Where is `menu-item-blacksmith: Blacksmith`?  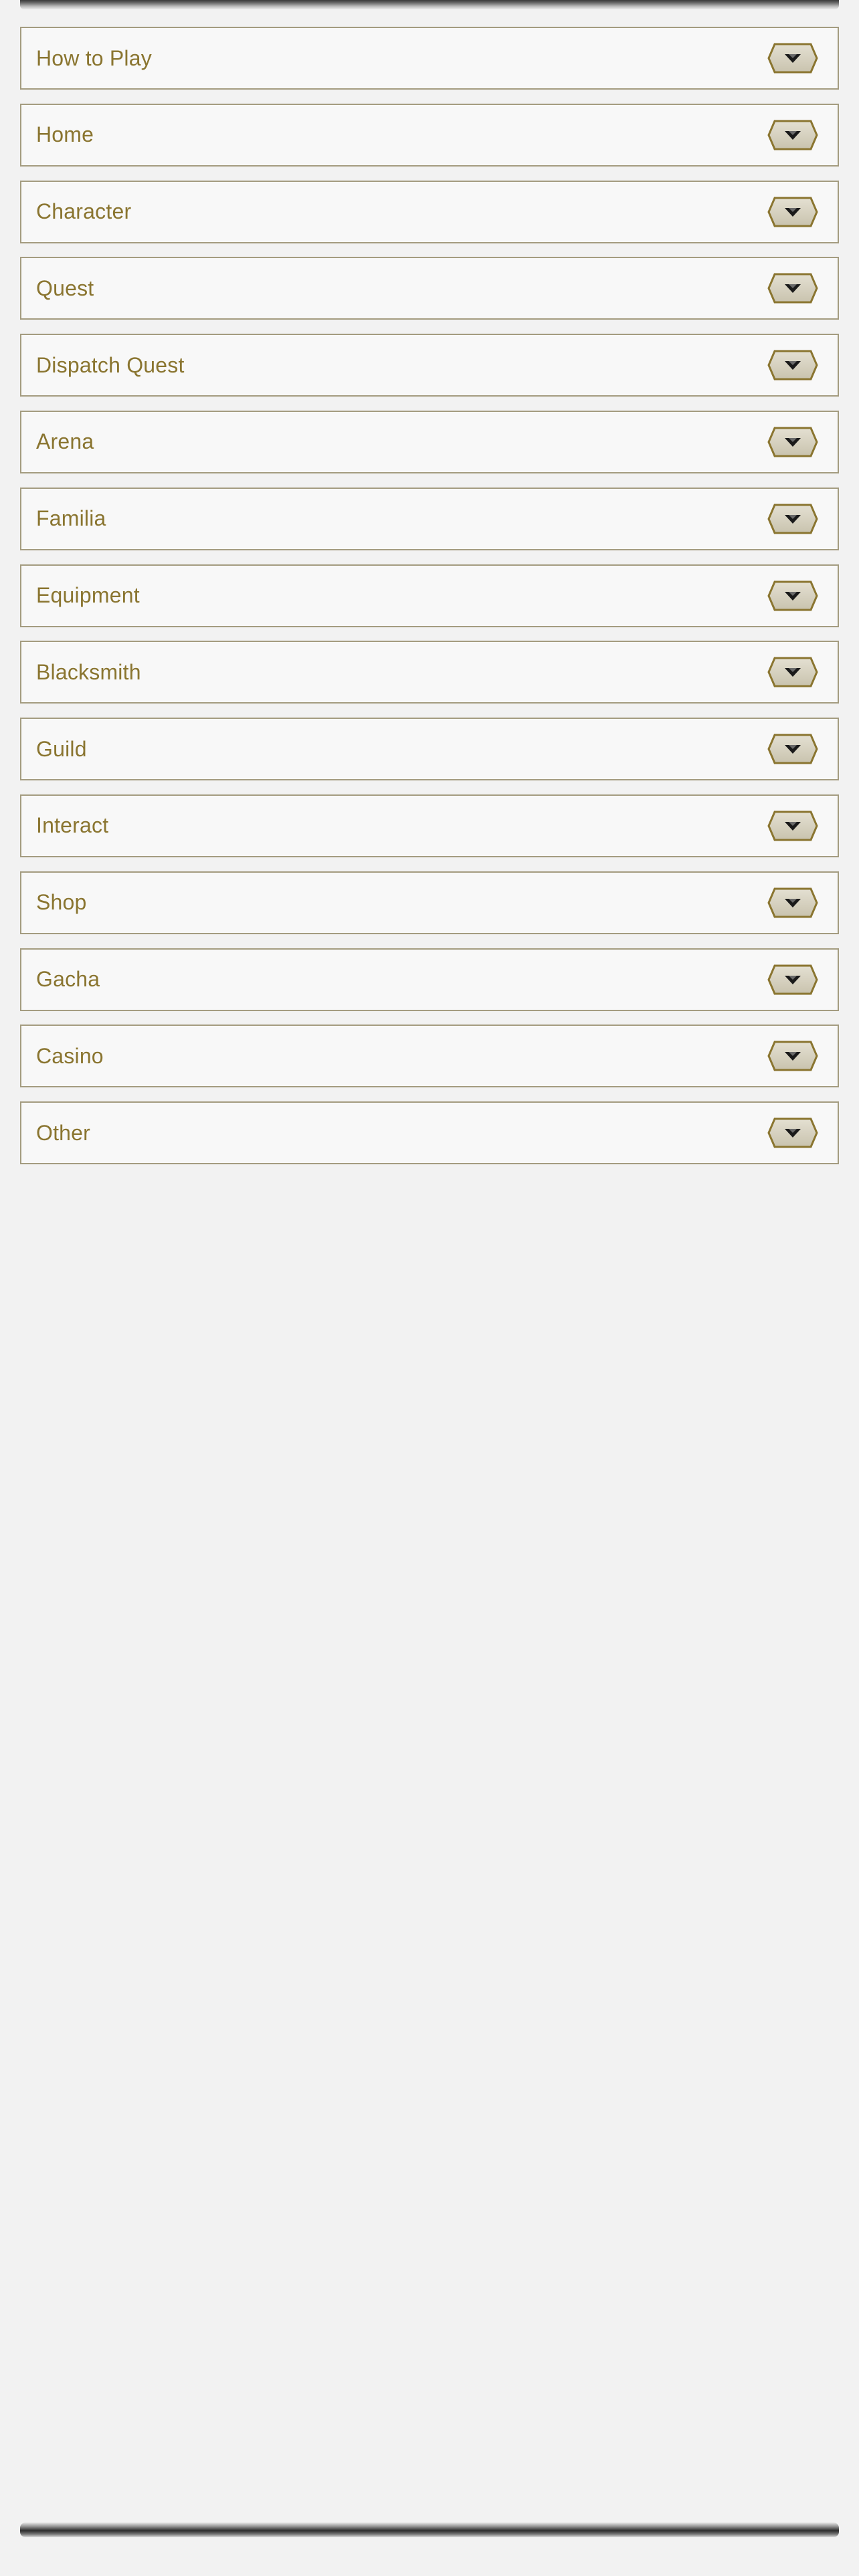
menu-item-blacksmith: Blacksmith is located at coordinates (429, 672).